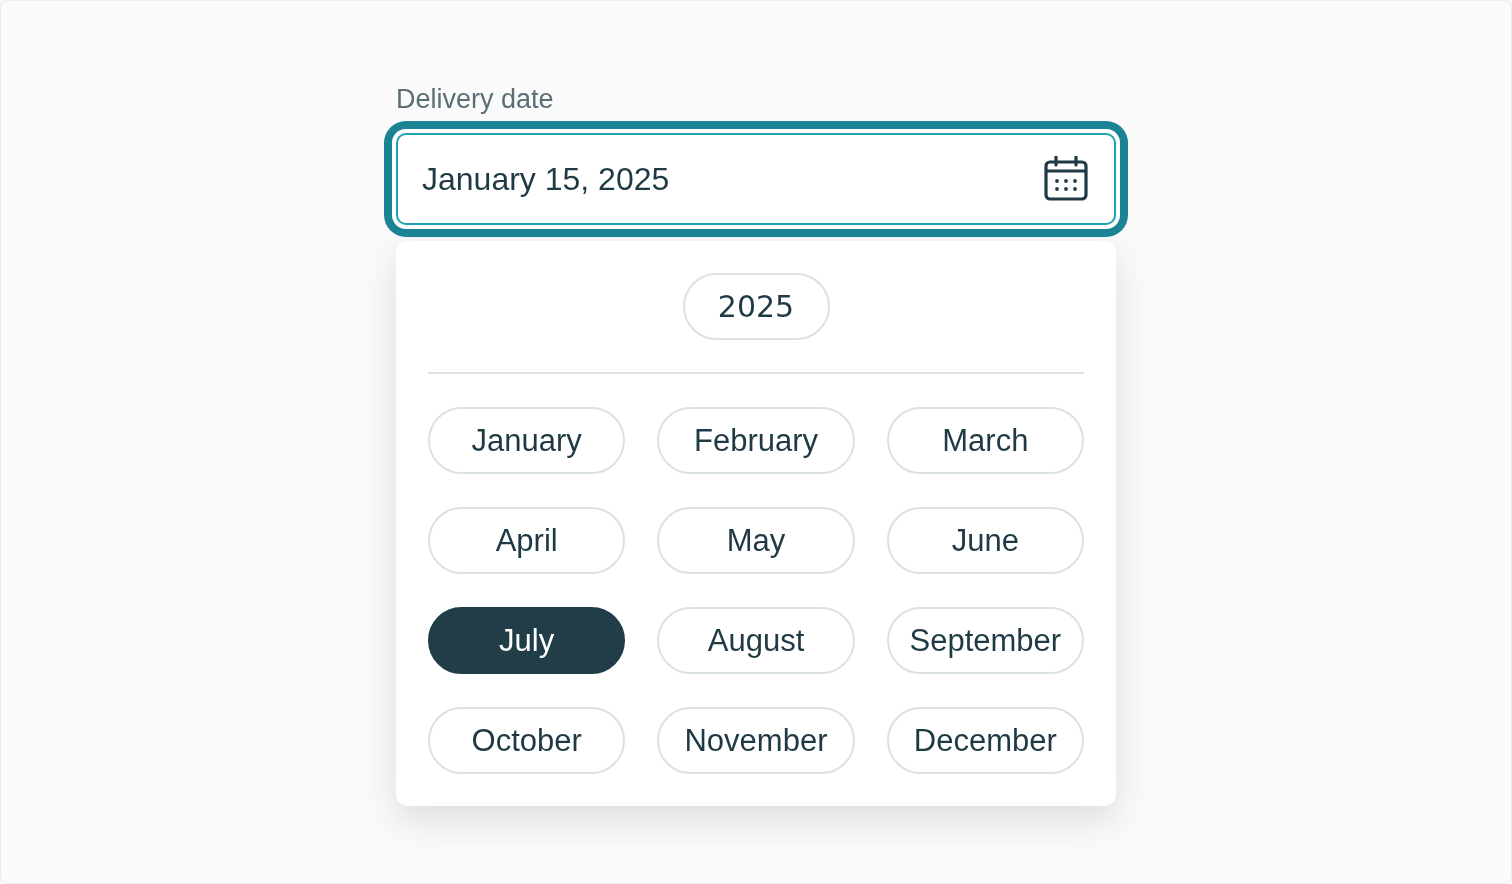  I want to click on month-option: August, so click(756, 640).